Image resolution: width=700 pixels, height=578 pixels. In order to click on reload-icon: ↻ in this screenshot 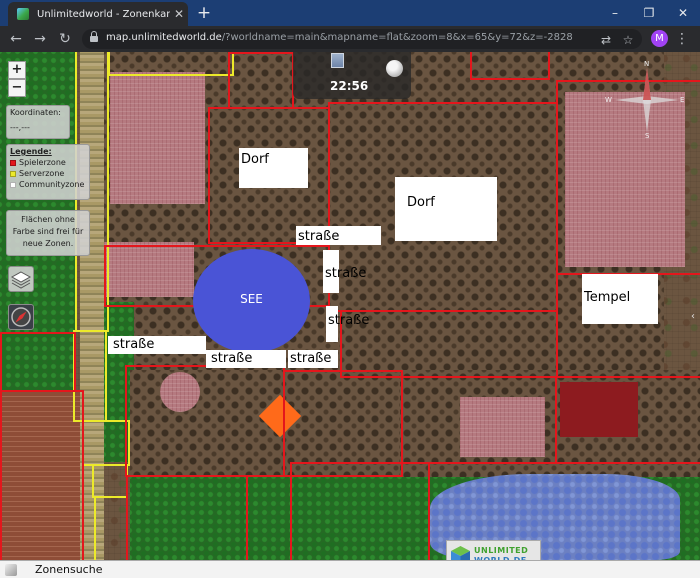, I will do `click(65, 39)`.